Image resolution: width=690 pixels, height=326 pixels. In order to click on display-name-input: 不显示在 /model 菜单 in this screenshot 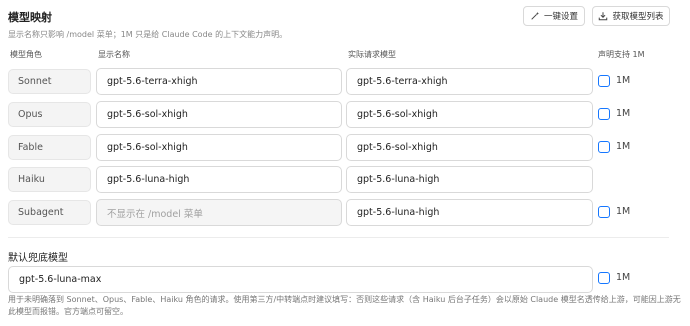, I will do `click(219, 212)`.